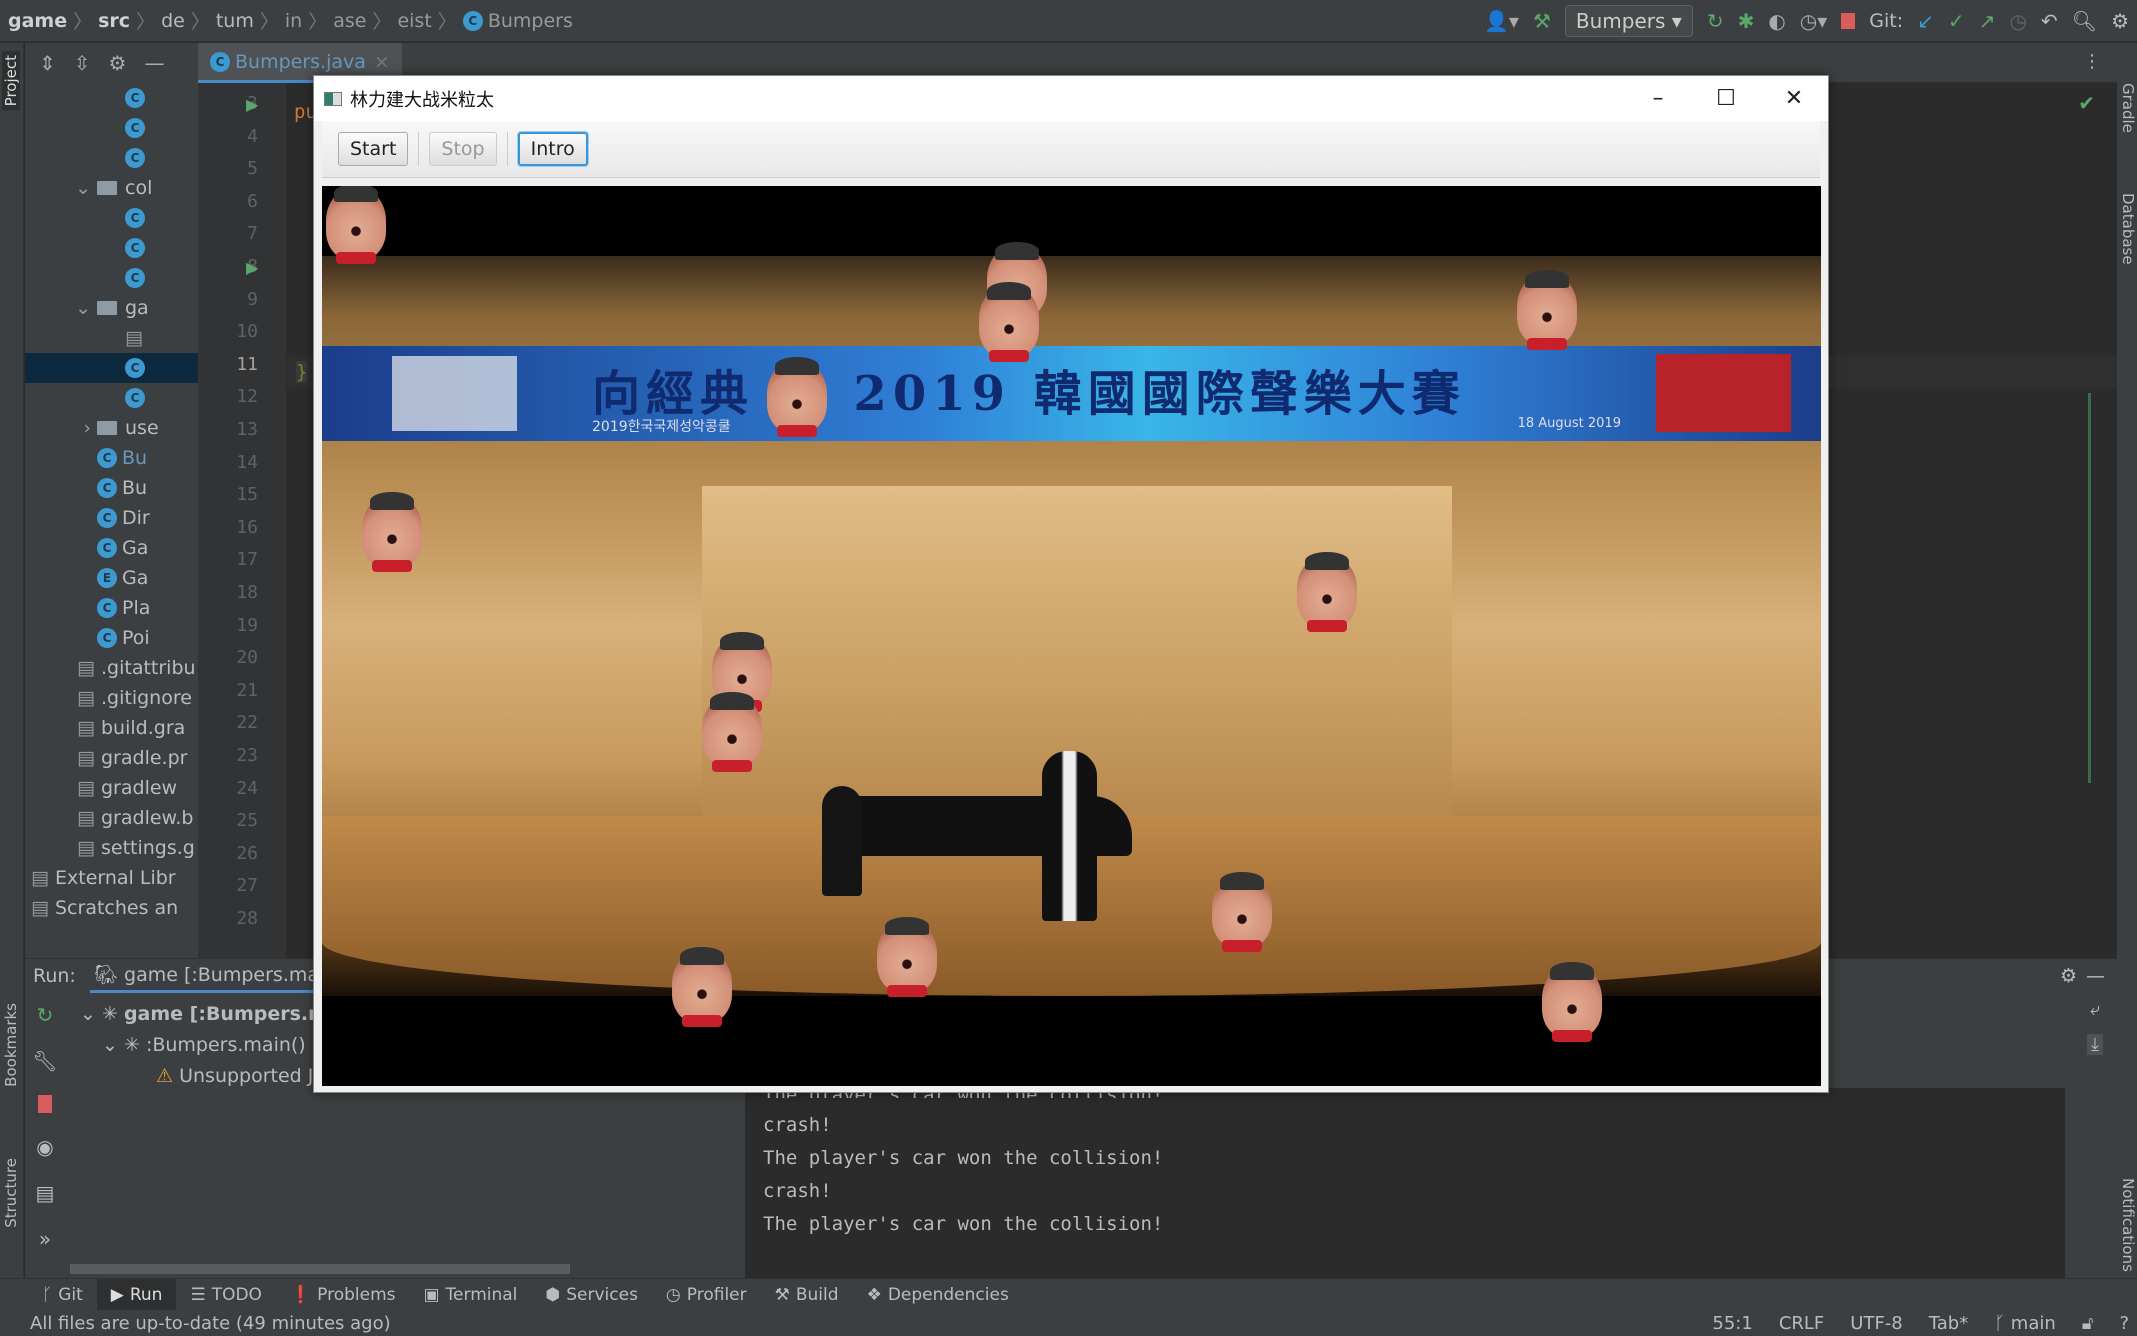 This screenshot has height=1336, width=2137. Describe the element at coordinates (45, 1239) in the screenshot. I see `more-icon: »` at that location.